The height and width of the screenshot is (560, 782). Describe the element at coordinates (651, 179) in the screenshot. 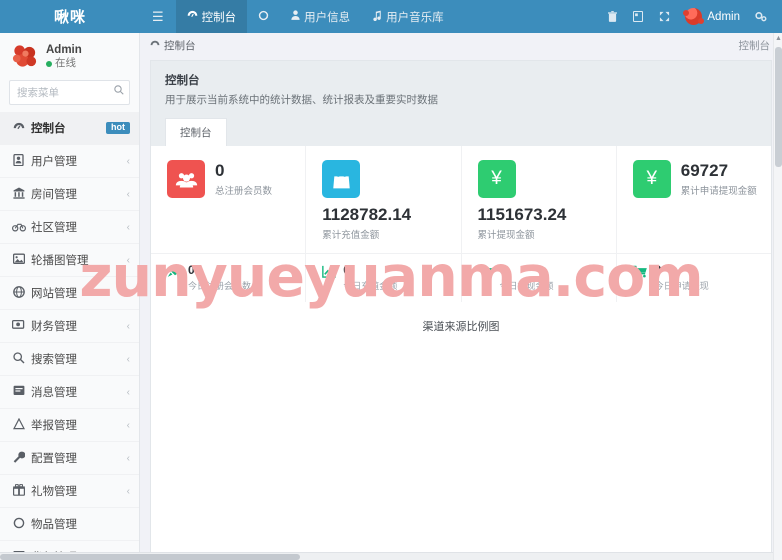

I see `yen-icon: ¥` at that location.